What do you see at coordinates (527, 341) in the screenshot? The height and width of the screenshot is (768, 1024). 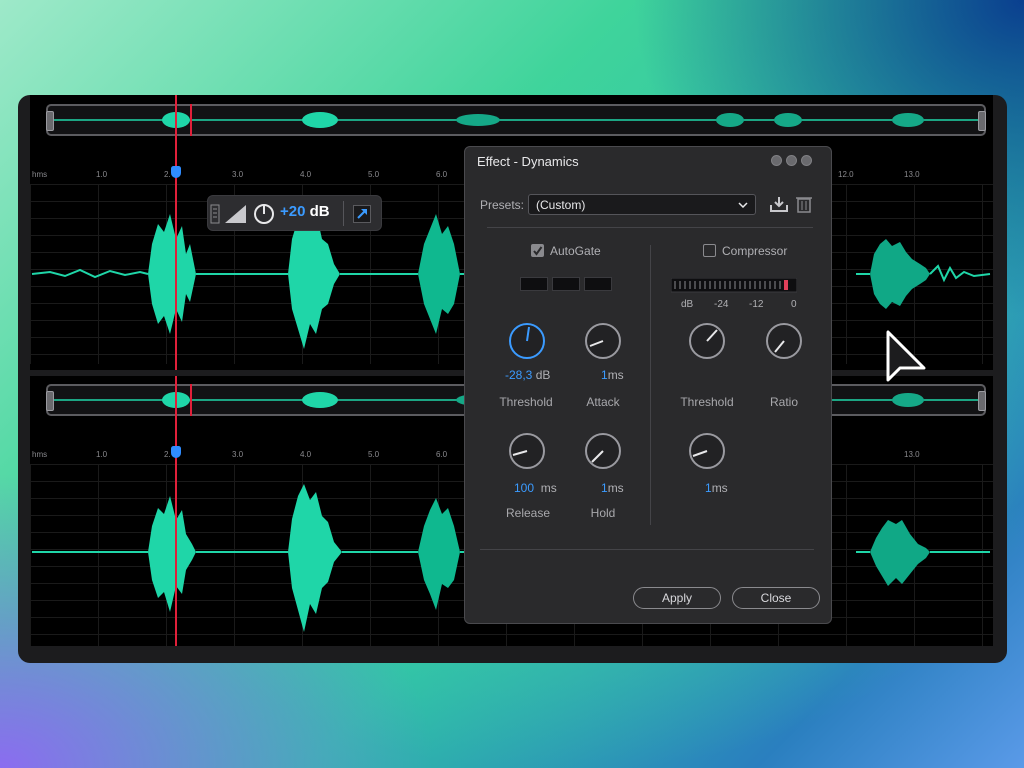 I see `threshold-knob` at bounding box center [527, 341].